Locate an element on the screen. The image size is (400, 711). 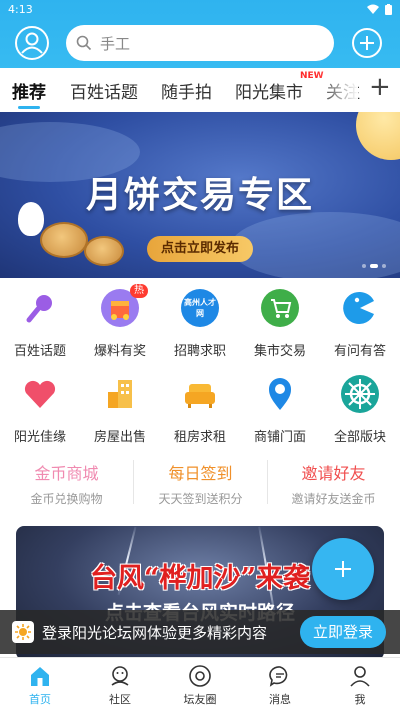
tab-market: 阳光集市 is located at coordinates (269, 90).